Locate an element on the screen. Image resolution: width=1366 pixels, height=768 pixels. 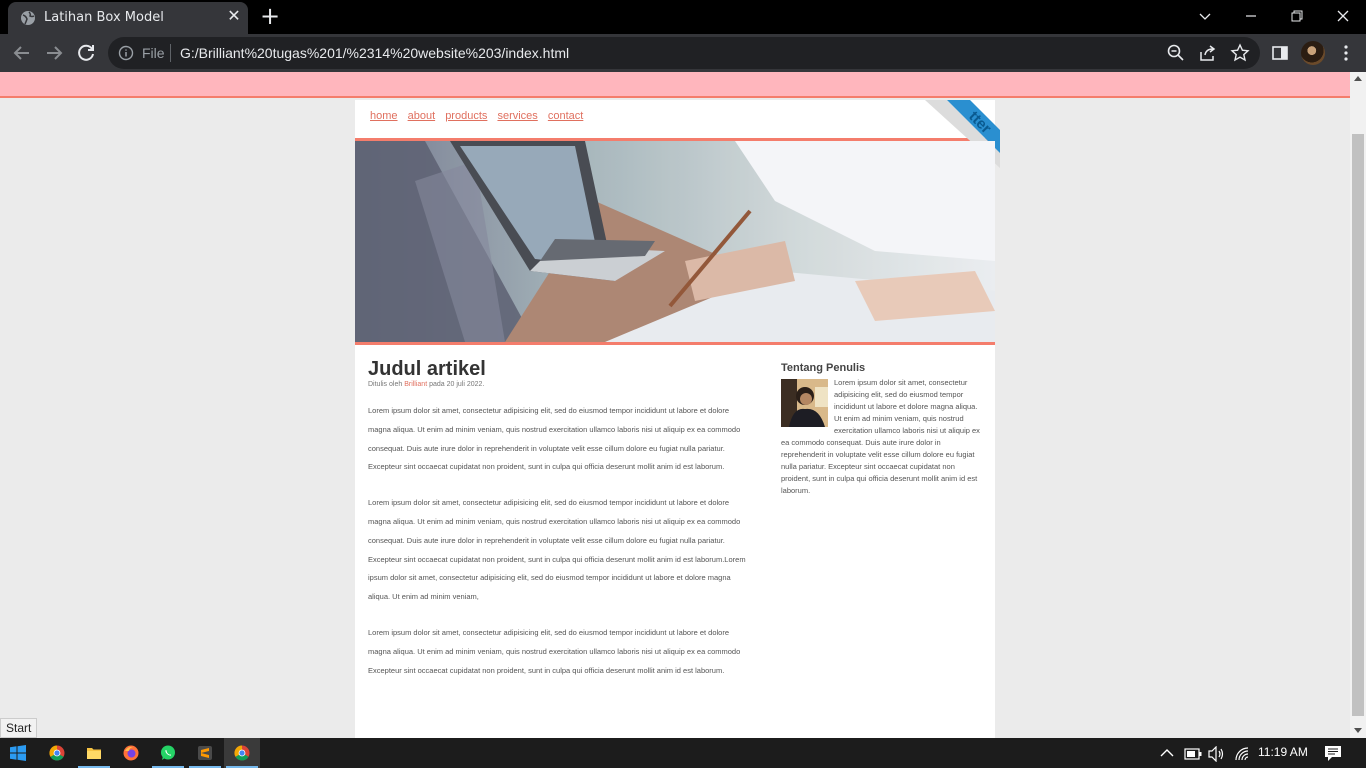
tab-close-button: ✕ is located at coordinates (234, 17).